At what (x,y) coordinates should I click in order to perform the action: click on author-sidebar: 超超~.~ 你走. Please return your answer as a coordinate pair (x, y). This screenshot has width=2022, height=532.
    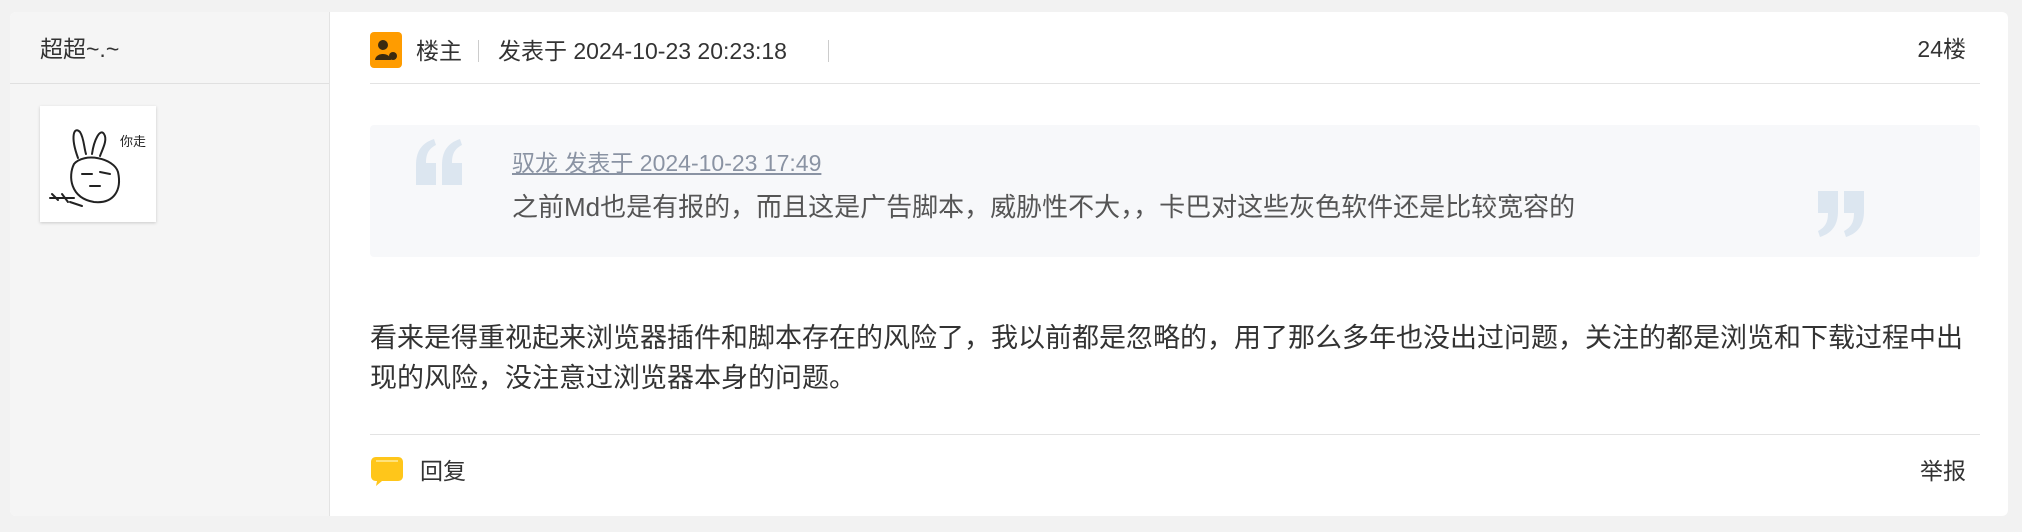
    Looking at the image, I should click on (170, 264).